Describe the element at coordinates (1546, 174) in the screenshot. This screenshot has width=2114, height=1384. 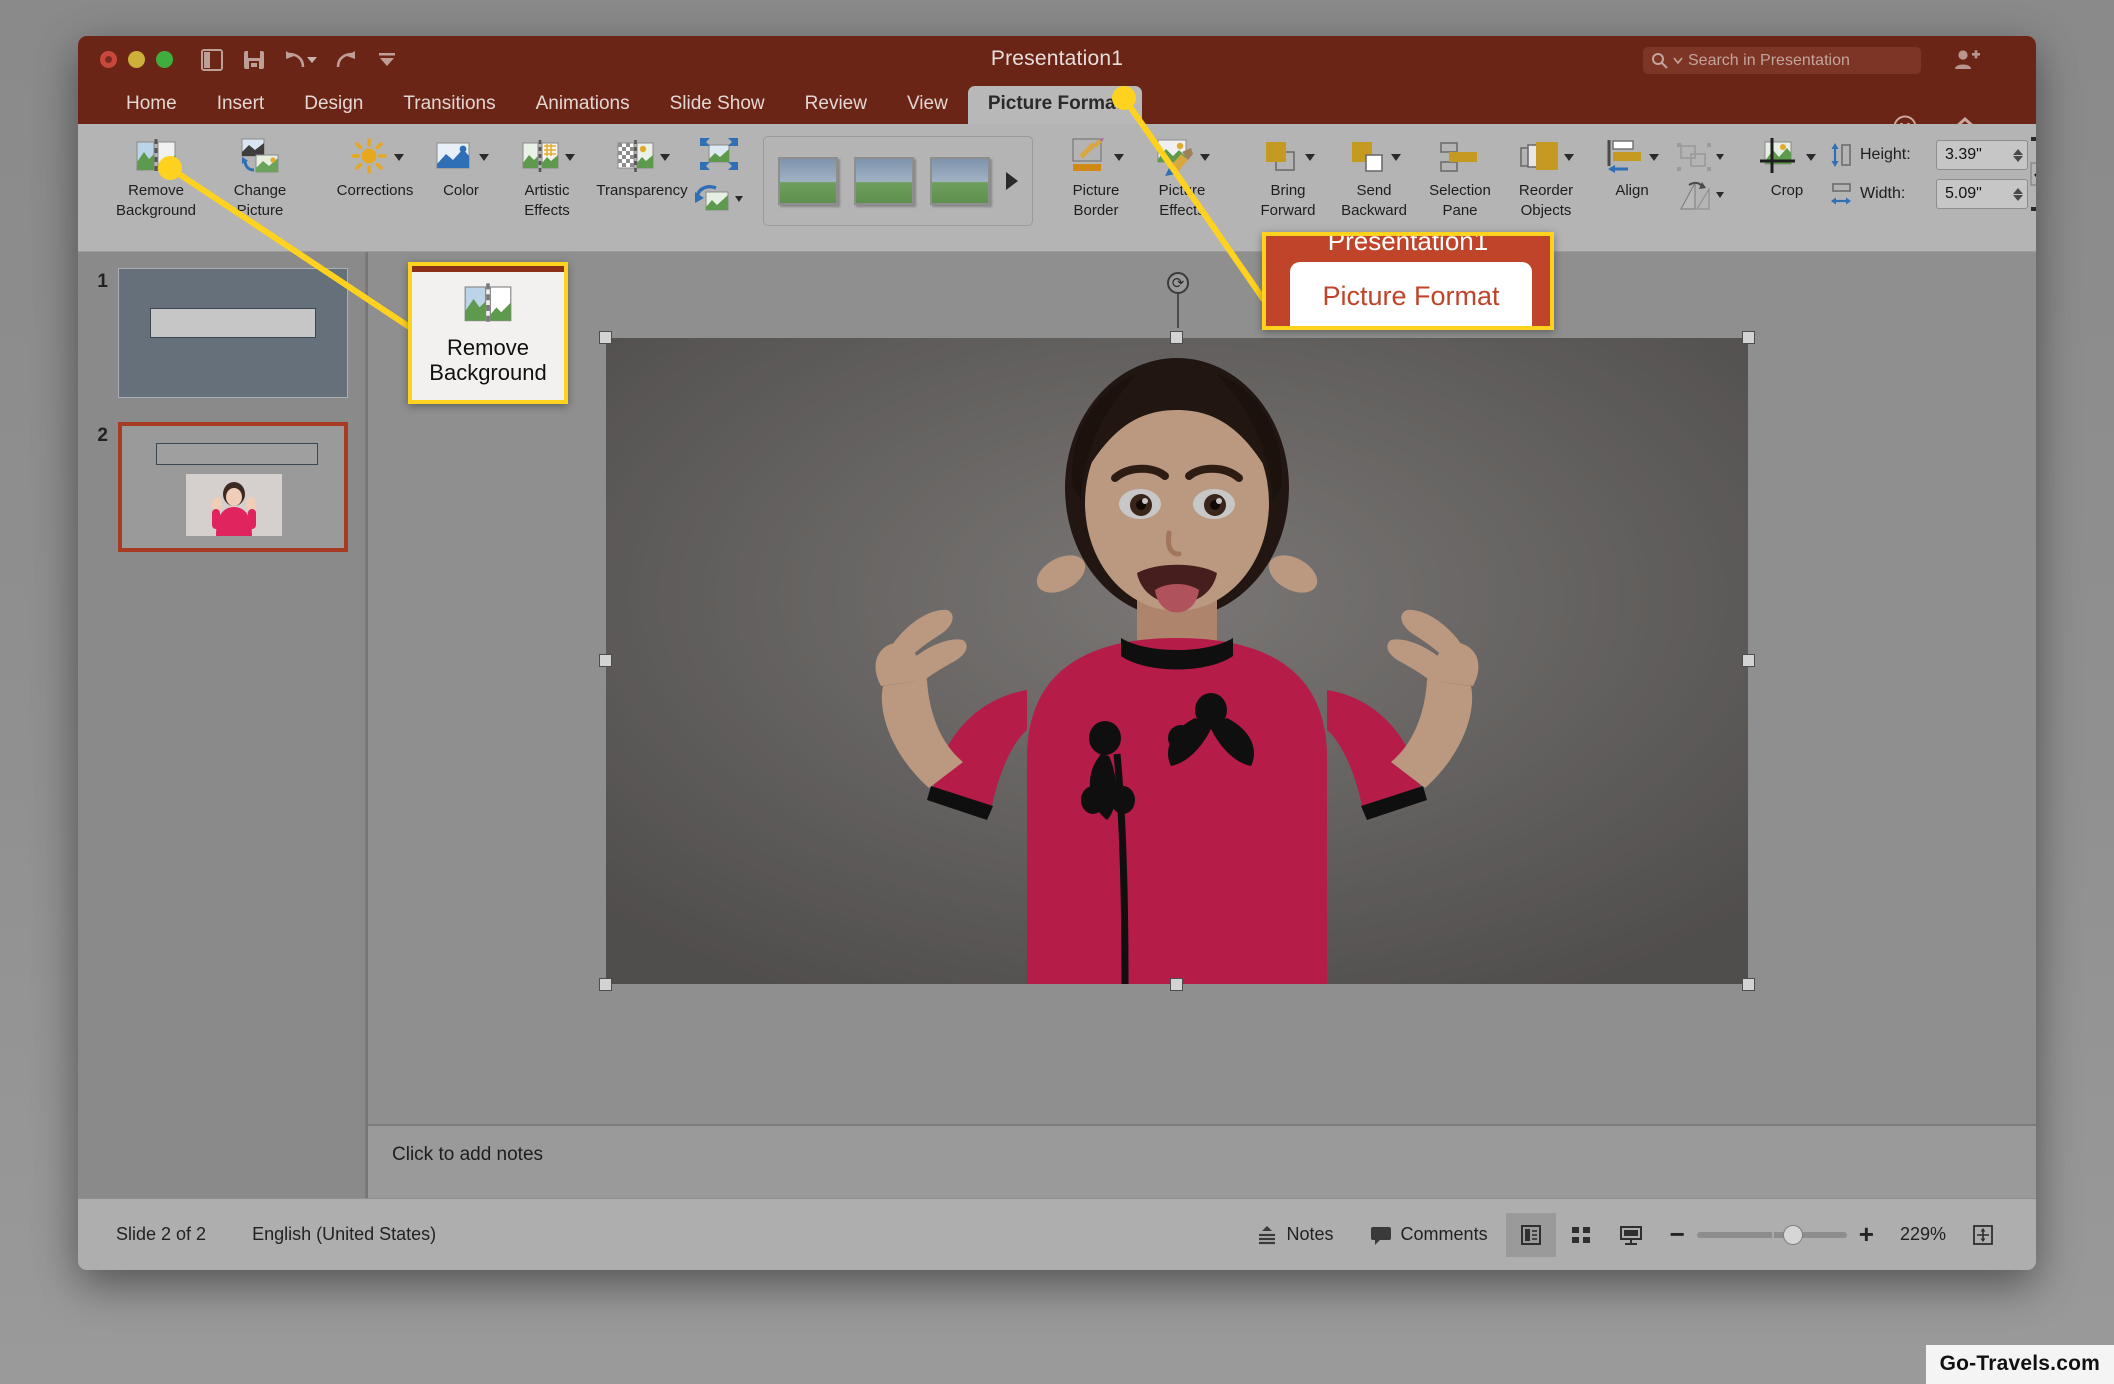
I see `reorder-objects-button: Reorder Objects` at that location.